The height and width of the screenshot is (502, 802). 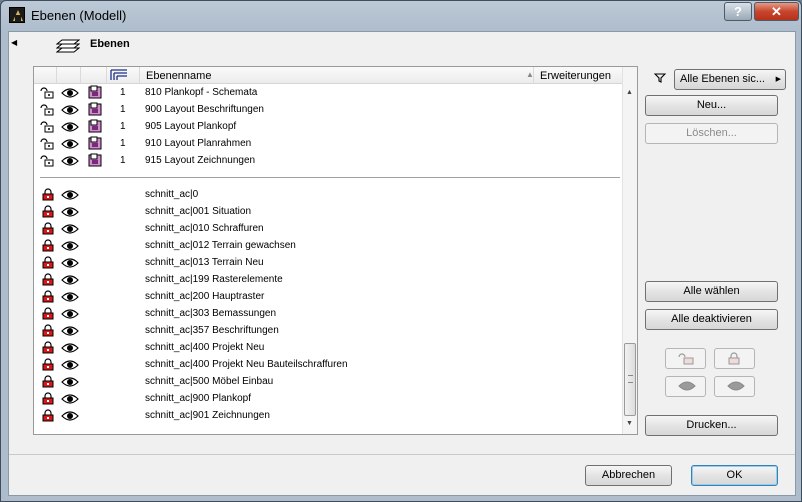 I want to click on layer-number: 1, so click(x=123, y=92).